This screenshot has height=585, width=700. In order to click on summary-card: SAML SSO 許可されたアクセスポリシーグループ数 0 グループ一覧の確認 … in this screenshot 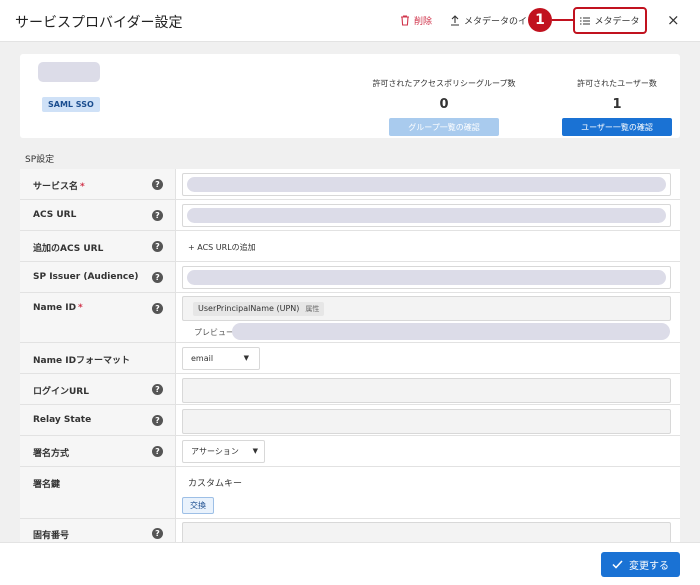, I will do `click(350, 96)`.